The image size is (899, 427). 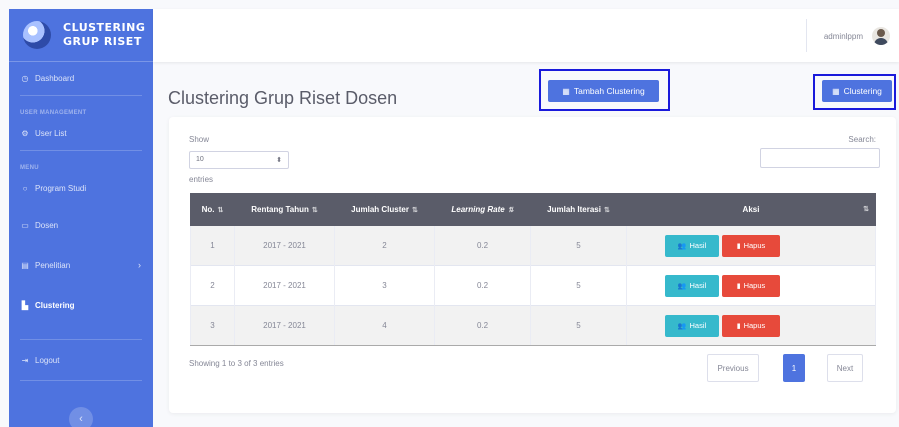 What do you see at coordinates (25, 78) in the screenshot?
I see `dashboard-icon: ◷` at bounding box center [25, 78].